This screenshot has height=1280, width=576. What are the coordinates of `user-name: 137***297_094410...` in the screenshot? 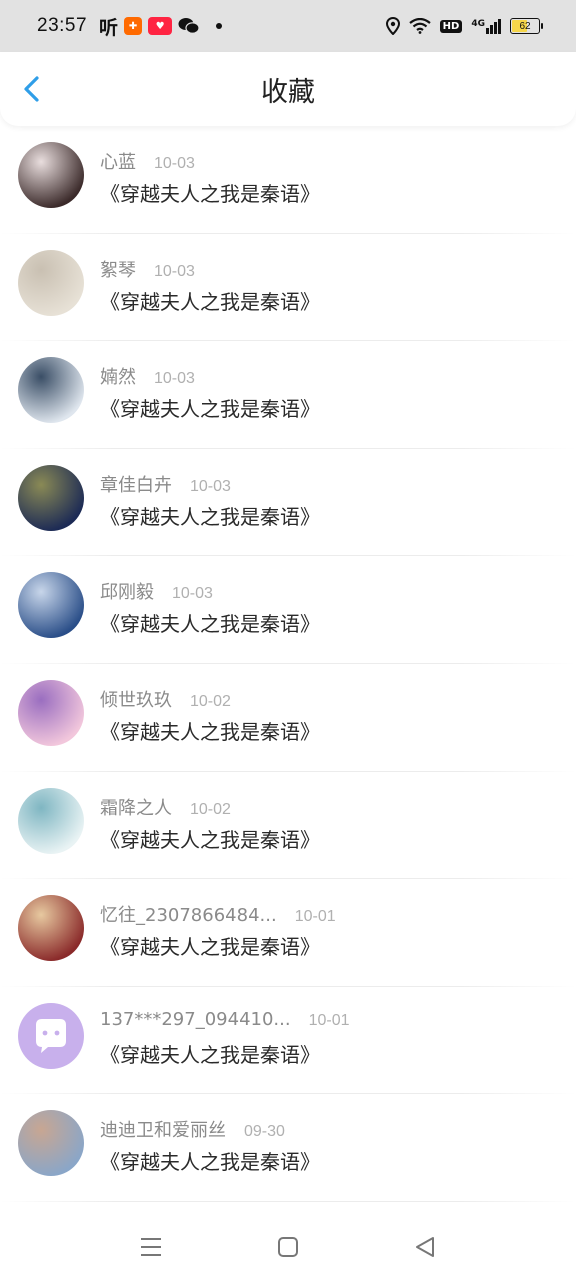 It's located at (195, 1019).